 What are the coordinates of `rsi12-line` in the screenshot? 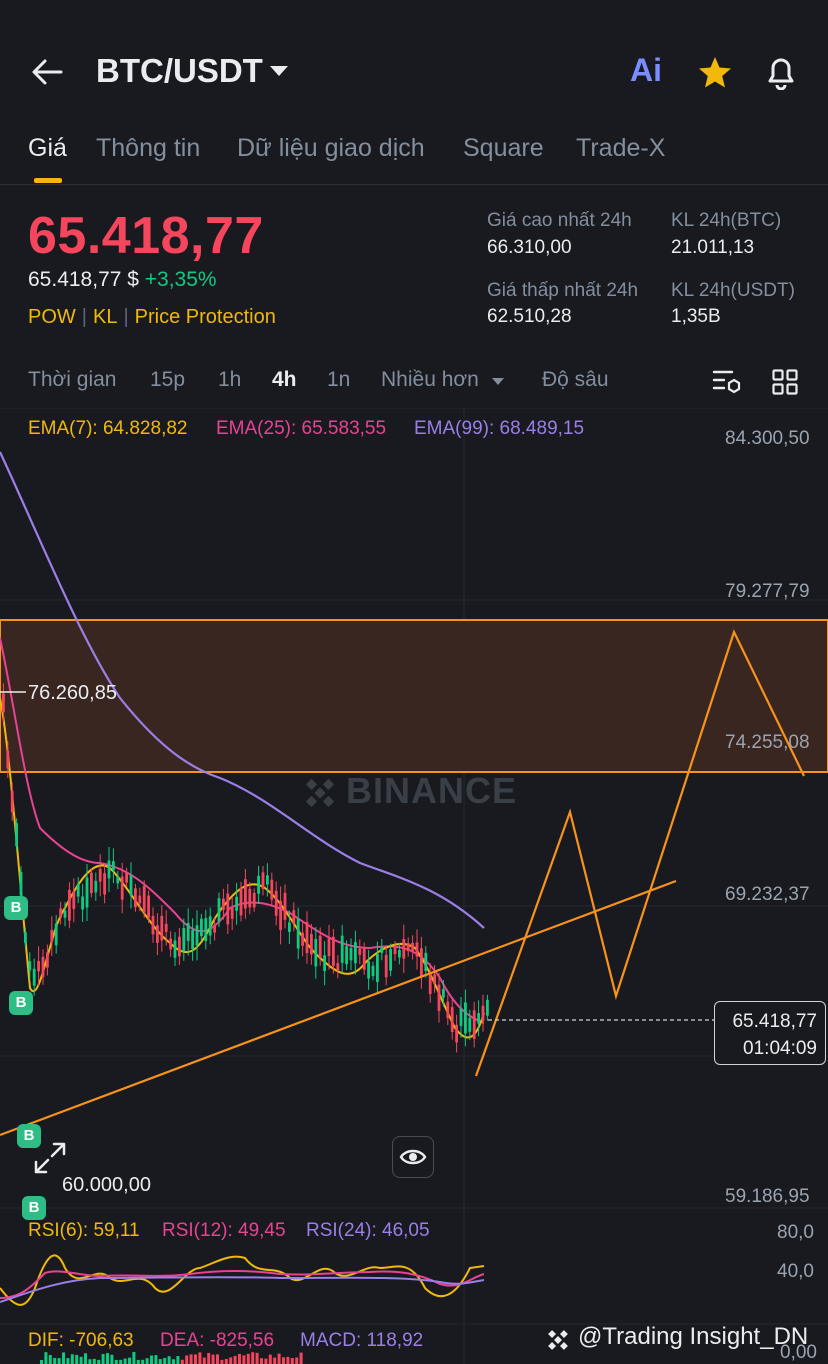 It's located at (242, 1284).